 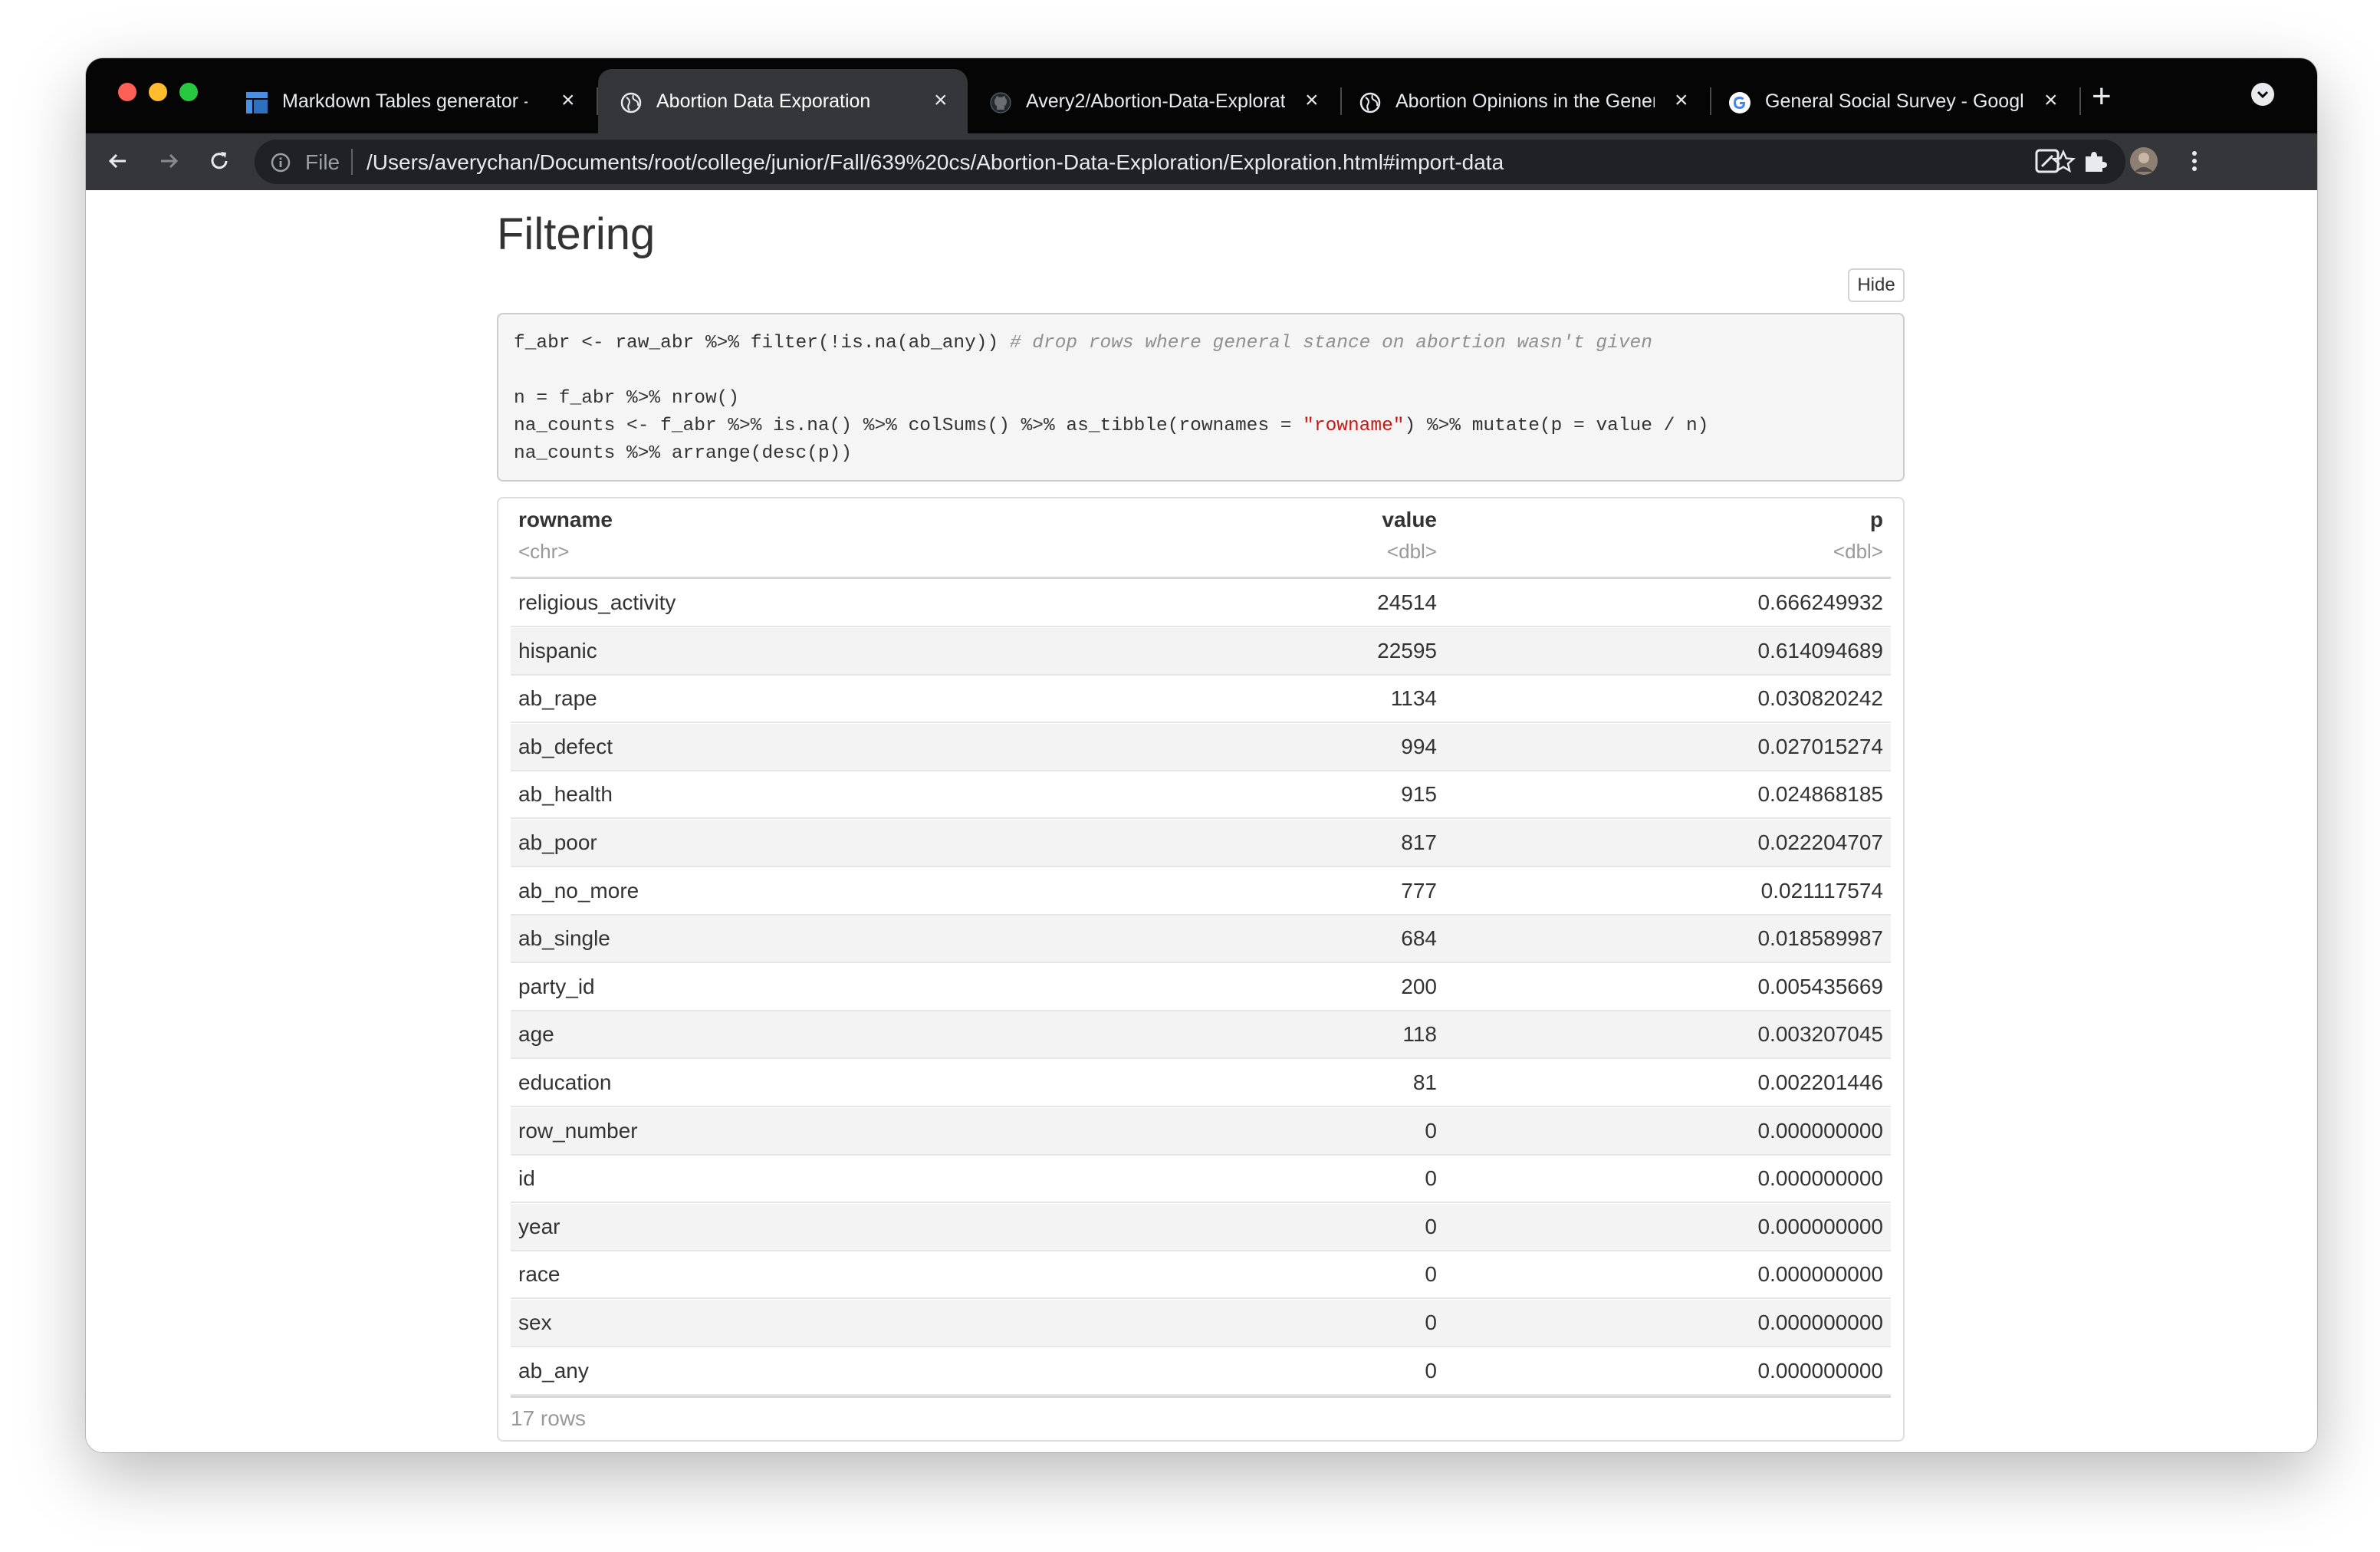 What do you see at coordinates (1820, 698) in the screenshot?
I see `cell-p: 0.030820242` at bounding box center [1820, 698].